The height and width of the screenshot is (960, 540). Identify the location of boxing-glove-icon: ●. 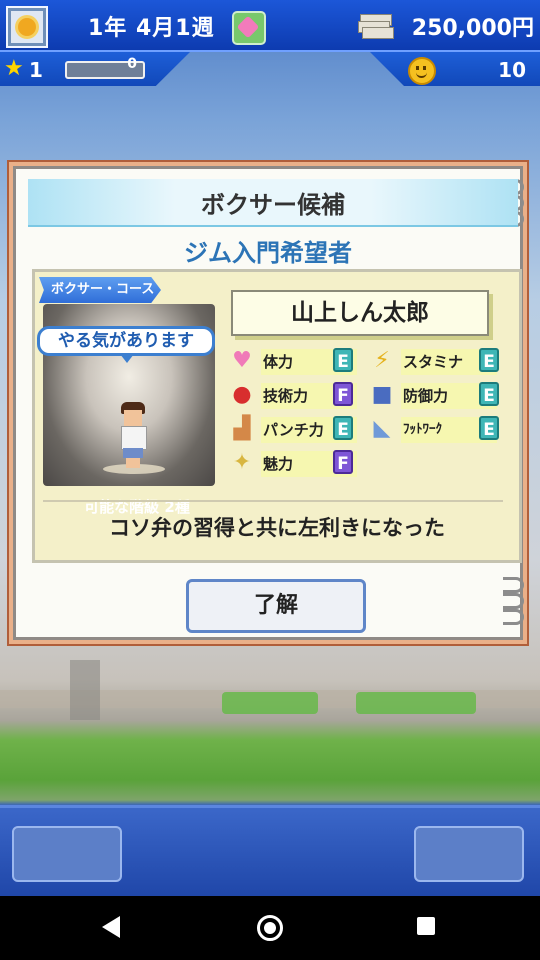
(242, 394).